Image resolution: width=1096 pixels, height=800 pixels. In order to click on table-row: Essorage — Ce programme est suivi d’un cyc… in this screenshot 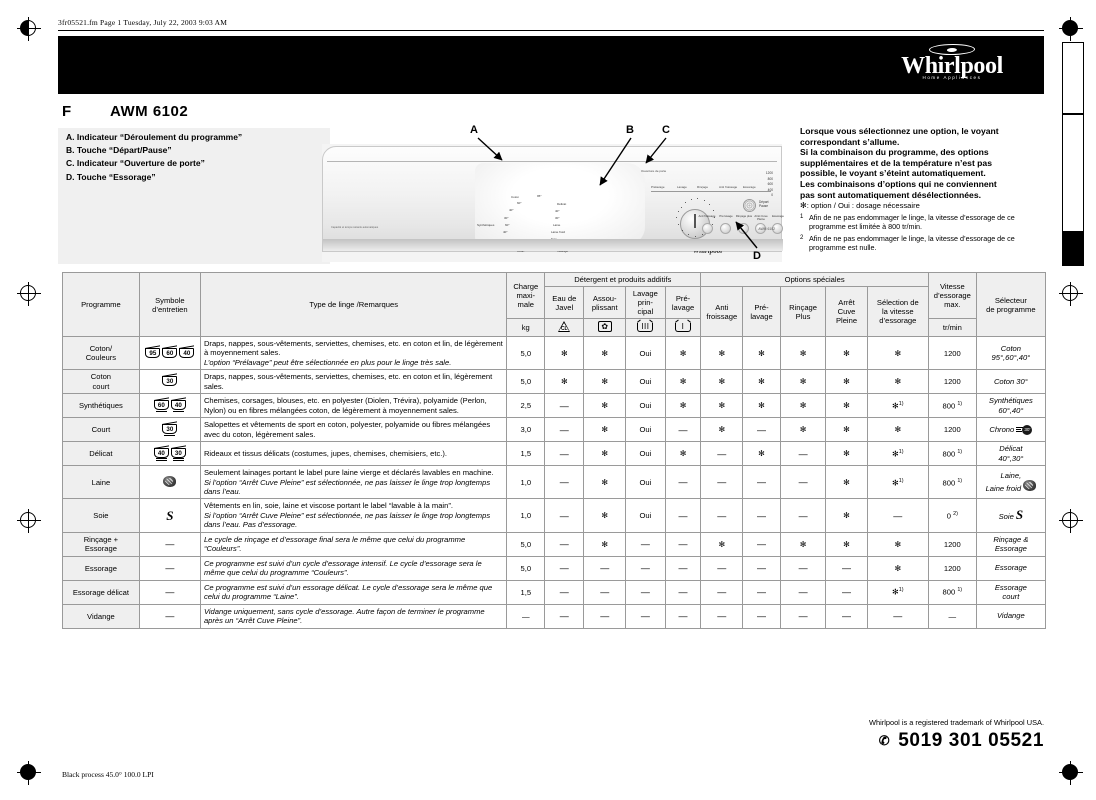, I will do `click(554, 568)`.